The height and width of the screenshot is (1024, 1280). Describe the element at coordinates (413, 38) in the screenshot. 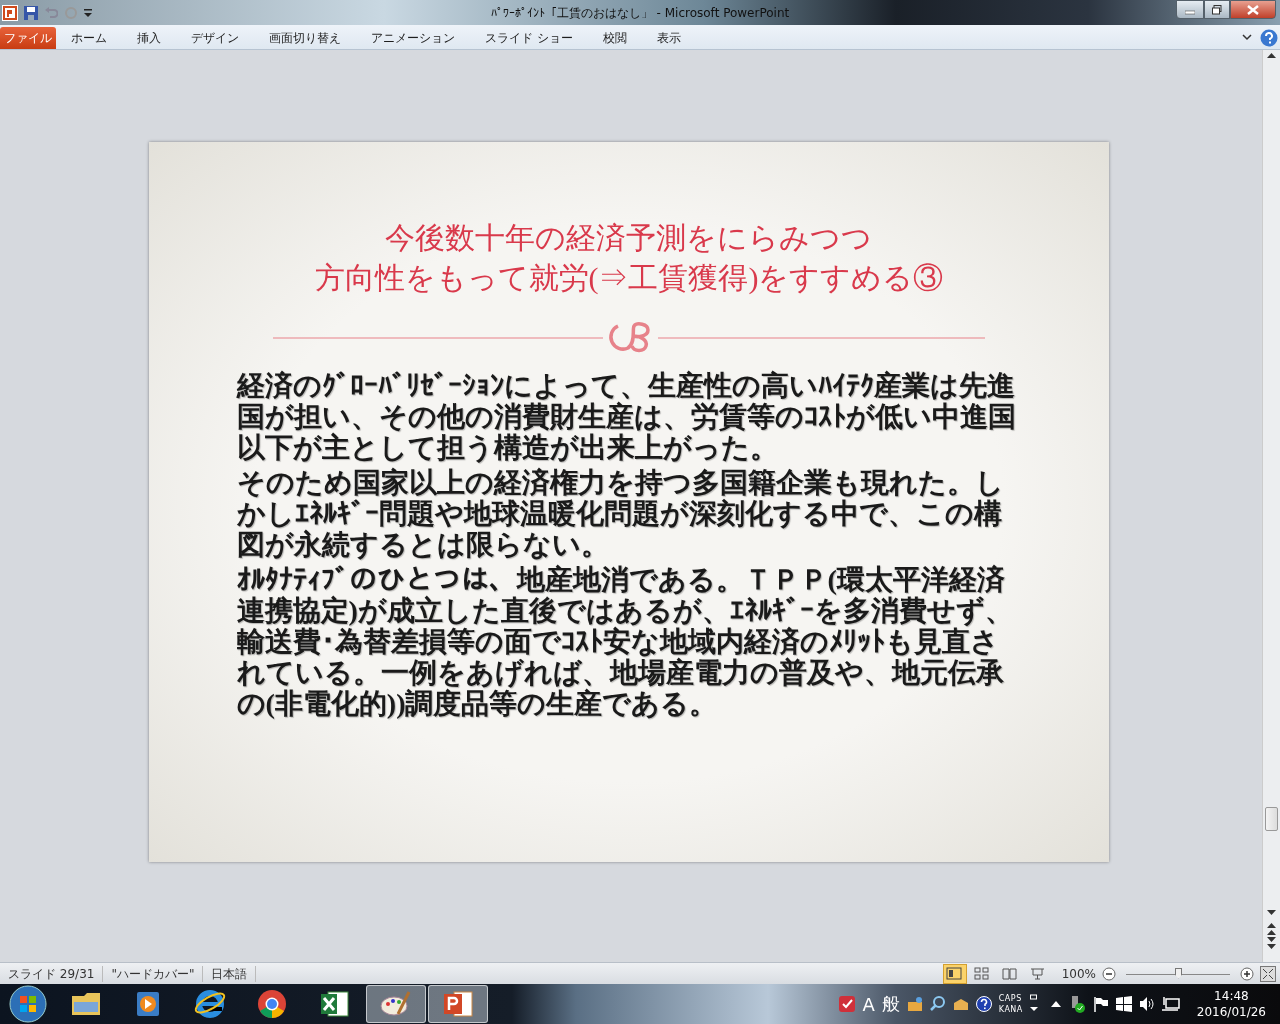

I see `ribbon-tab: アニメーション` at that location.